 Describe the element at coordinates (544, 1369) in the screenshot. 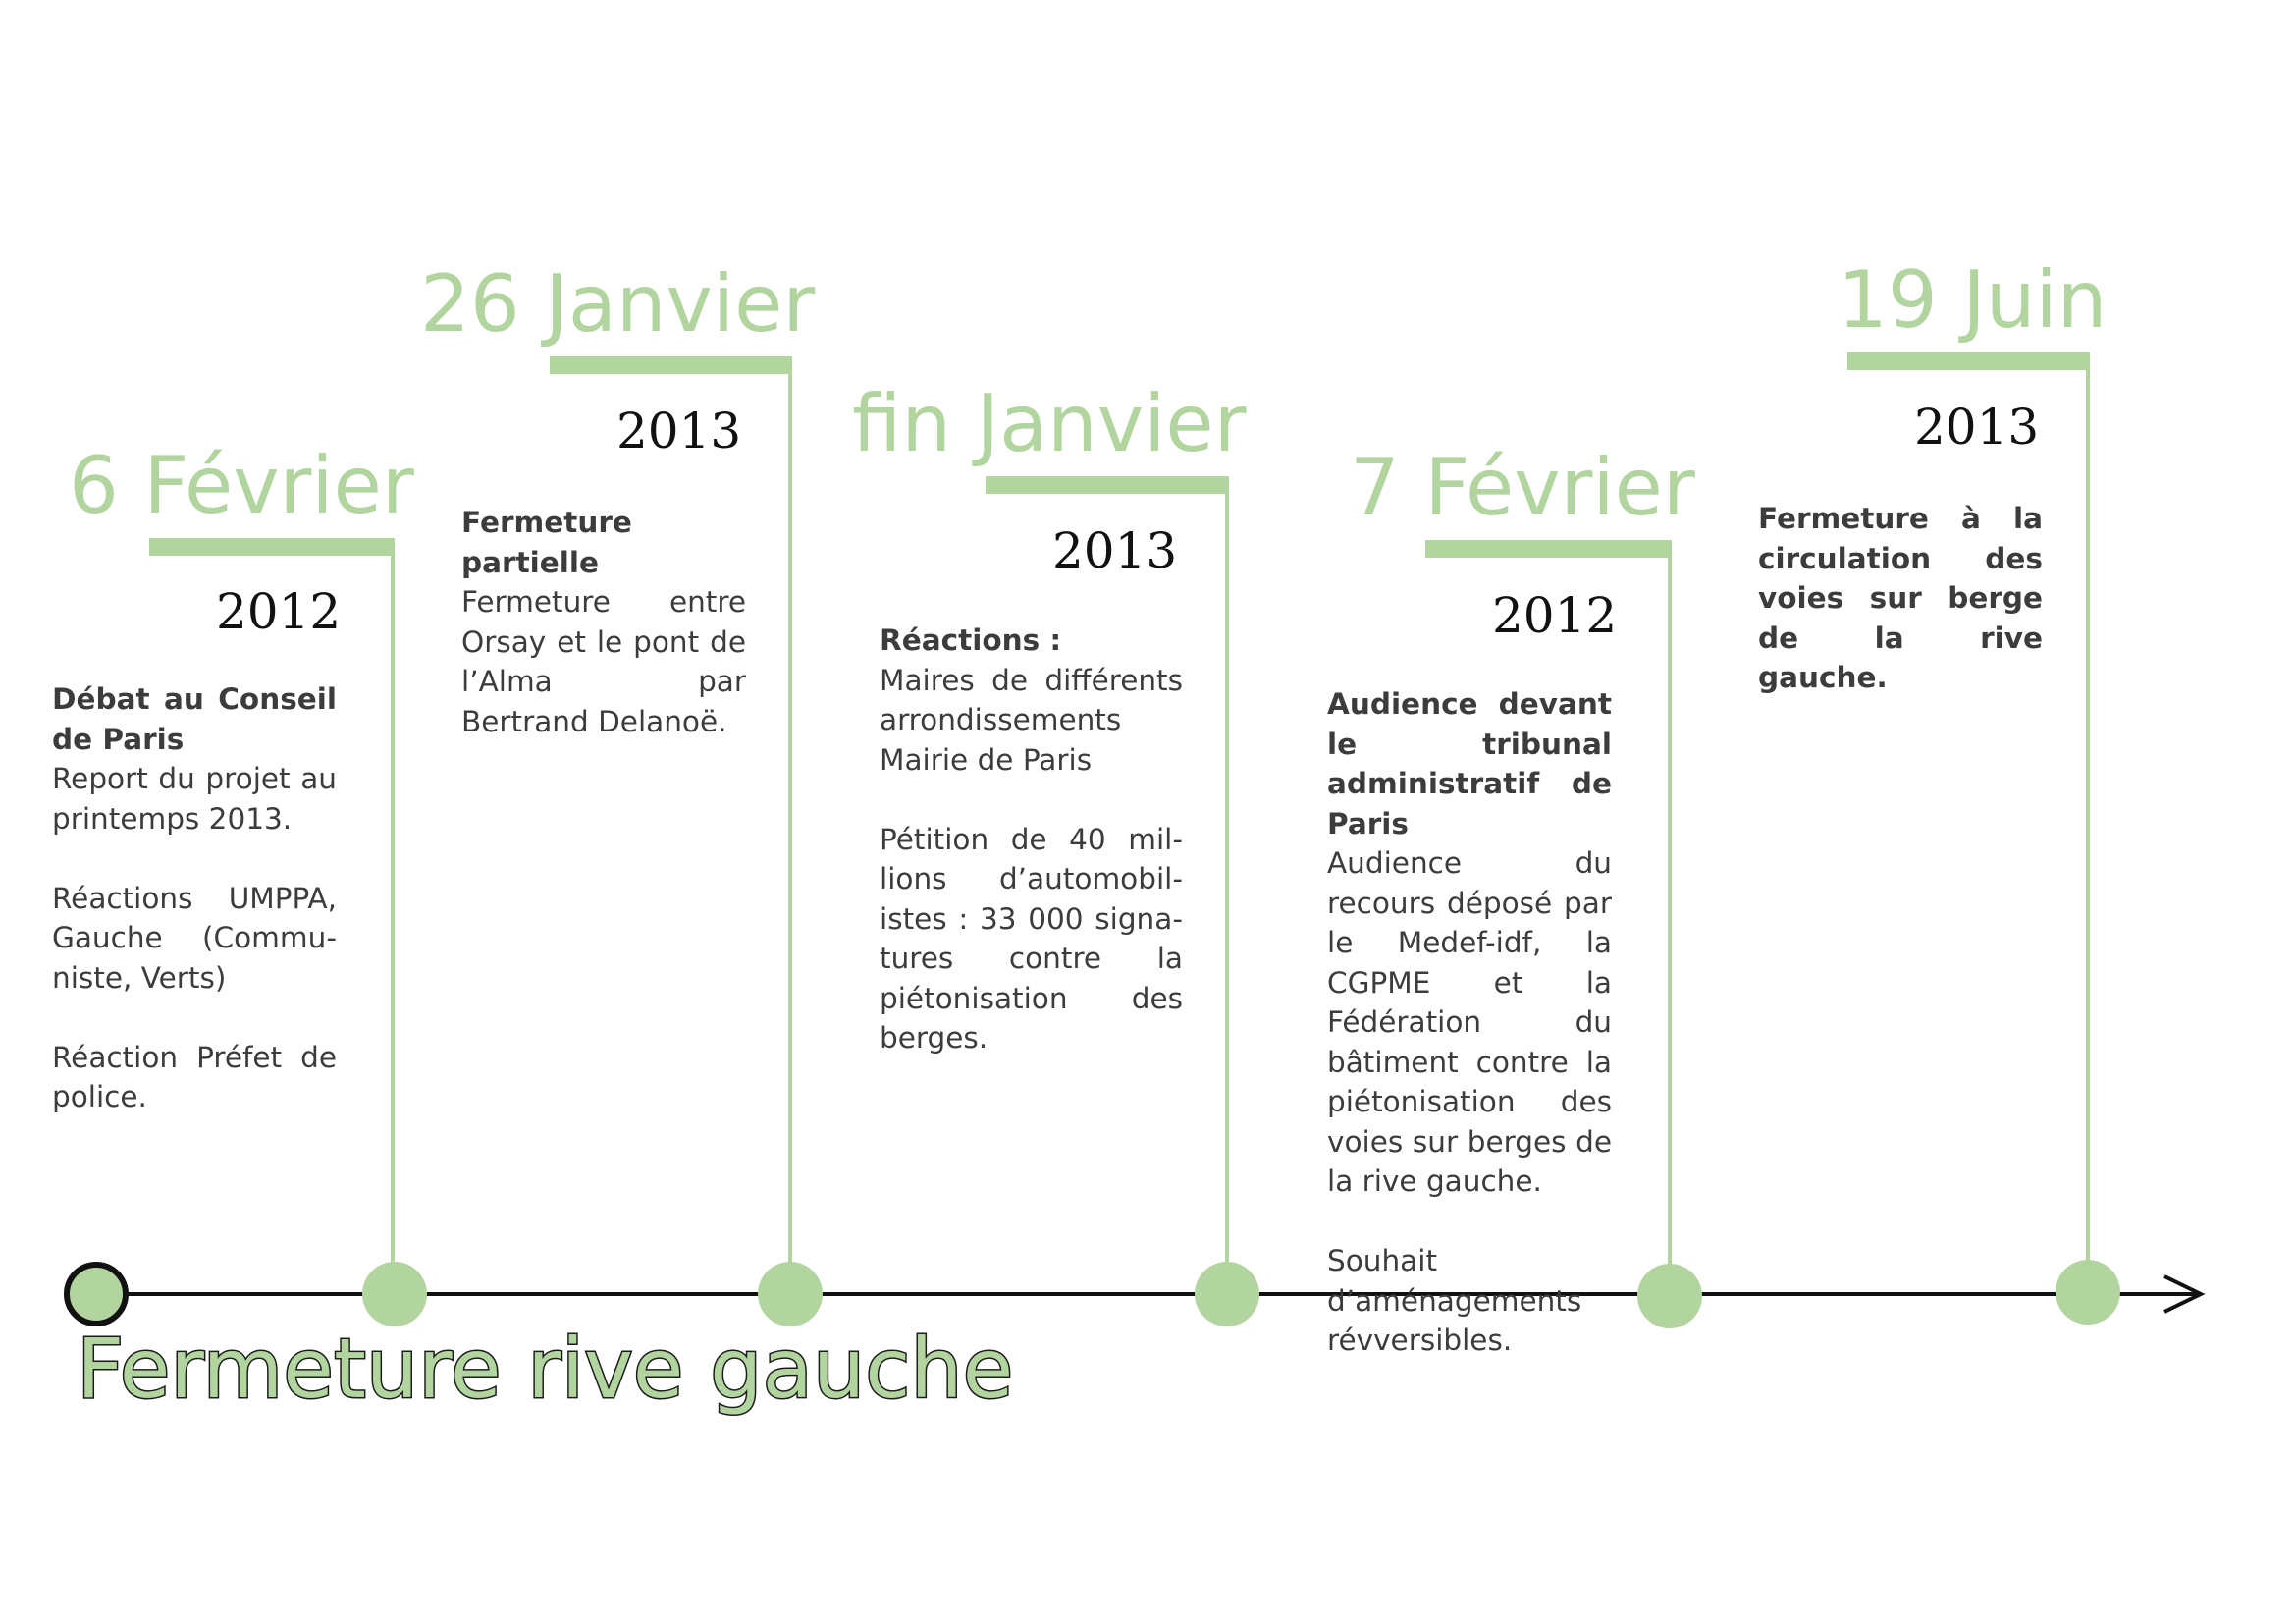

I see `page-title: Fermeture rive gauche` at that location.